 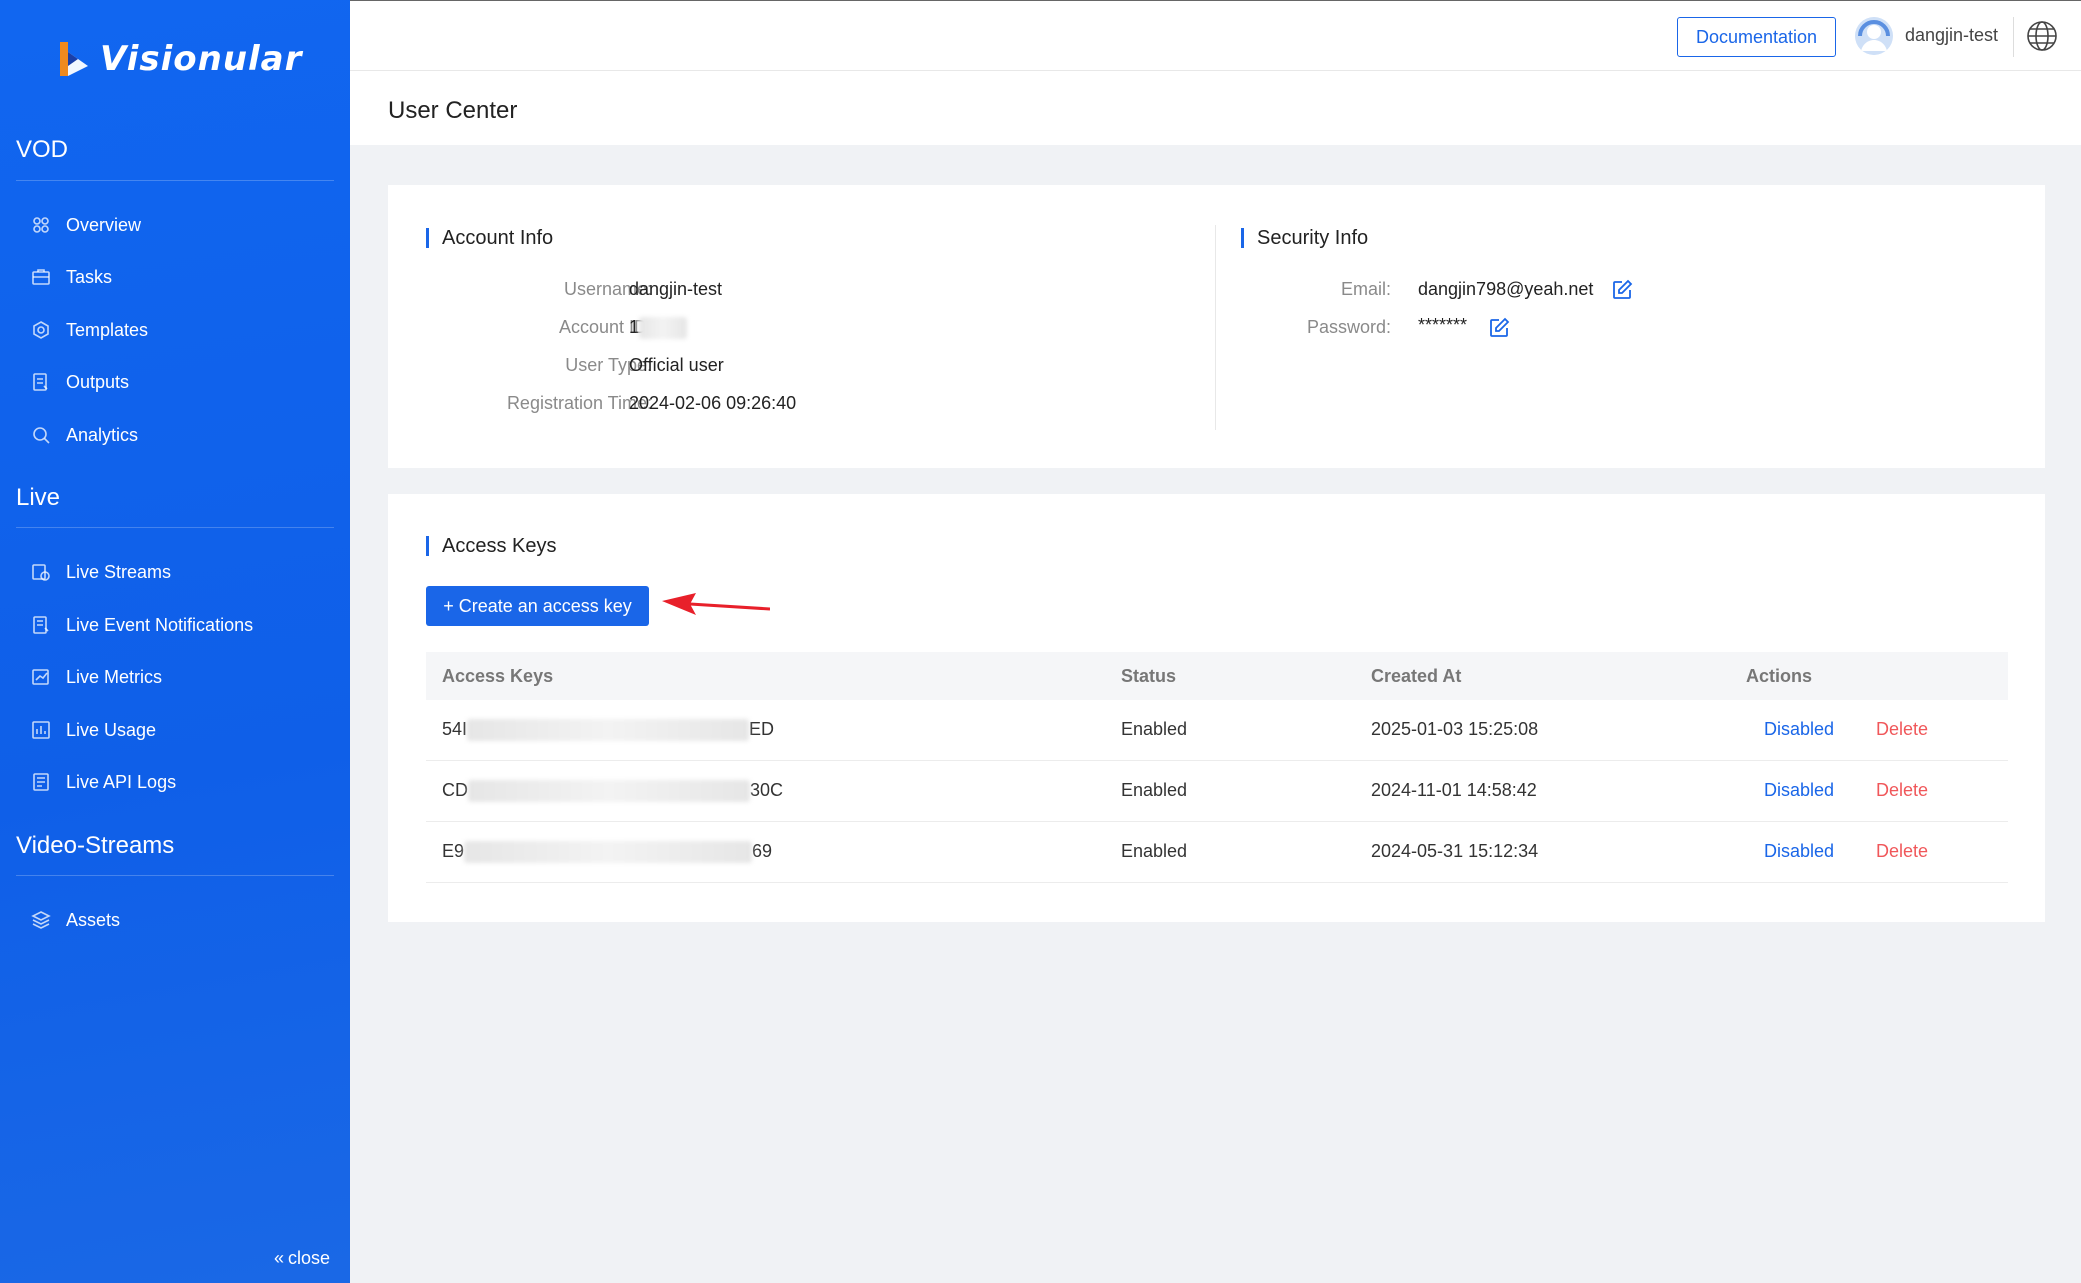 I want to click on double-chevron-left-icon: «, so click(x=279, y=1258).